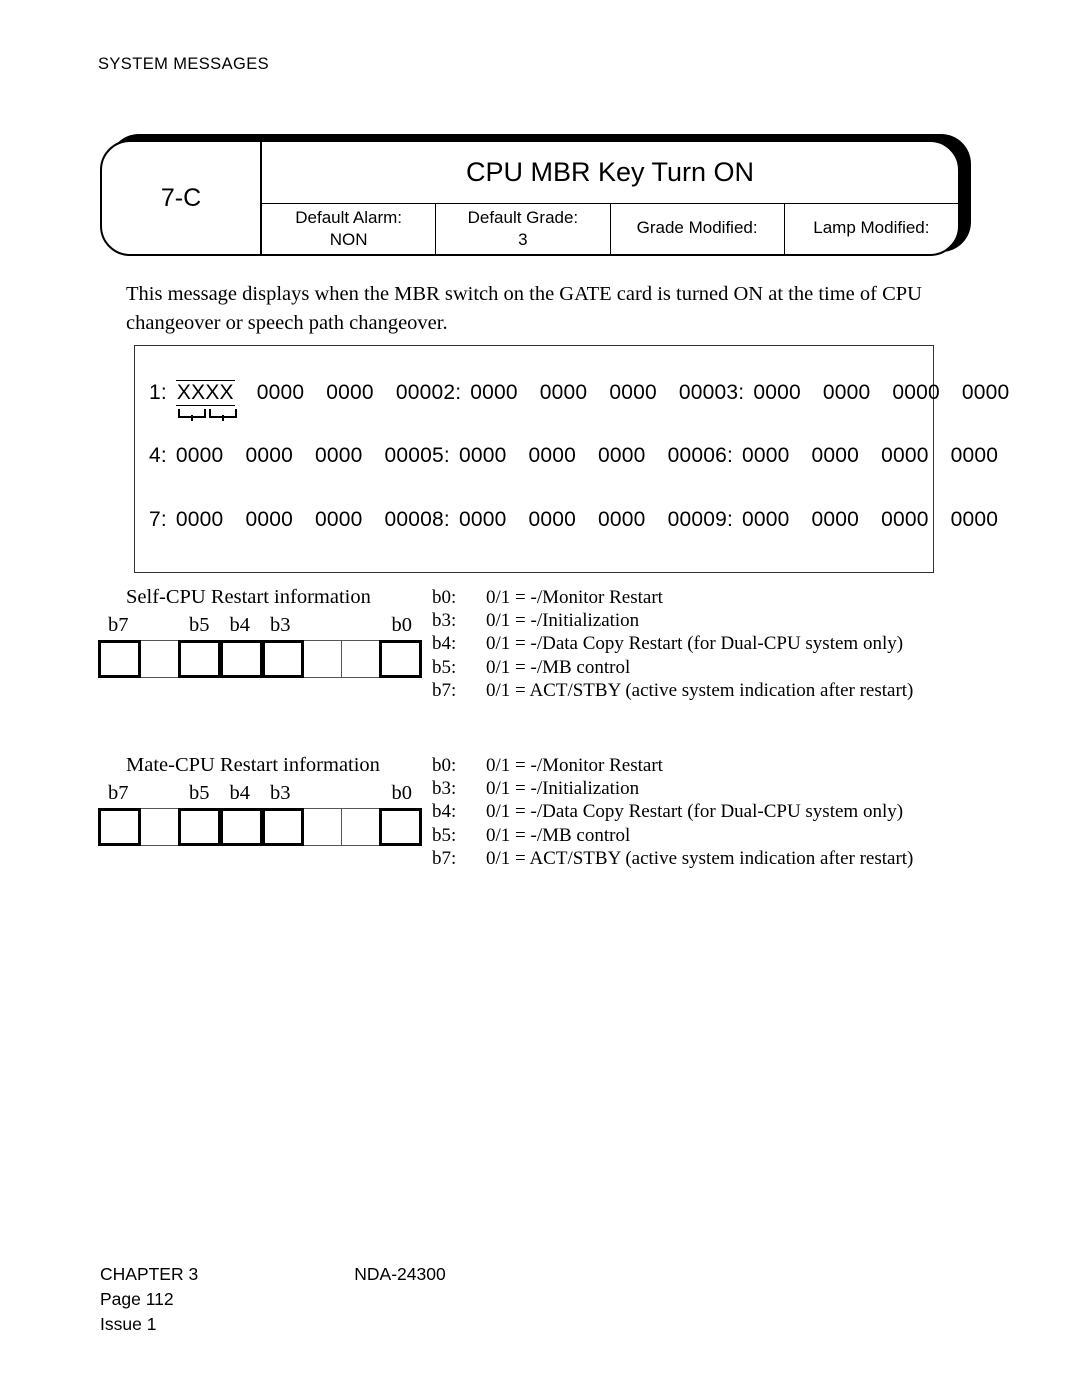 This screenshot has height=1397, width=1080. What do you see at coordinates (523, 229) in the screenshot?
I see `attribute-cell: Default Grade: 3` at bounding box center [523, 229].